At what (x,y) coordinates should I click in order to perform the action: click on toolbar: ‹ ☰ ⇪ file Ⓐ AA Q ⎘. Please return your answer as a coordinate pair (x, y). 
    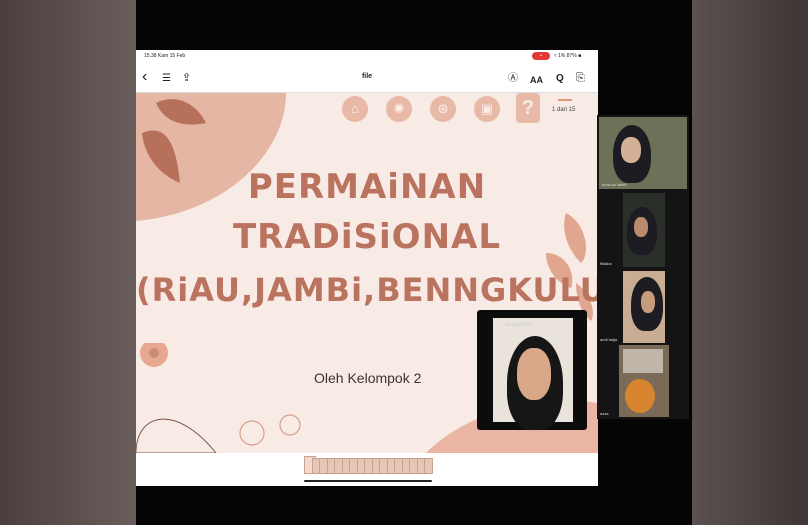
    Looking at the image, I should click on (367, 77).